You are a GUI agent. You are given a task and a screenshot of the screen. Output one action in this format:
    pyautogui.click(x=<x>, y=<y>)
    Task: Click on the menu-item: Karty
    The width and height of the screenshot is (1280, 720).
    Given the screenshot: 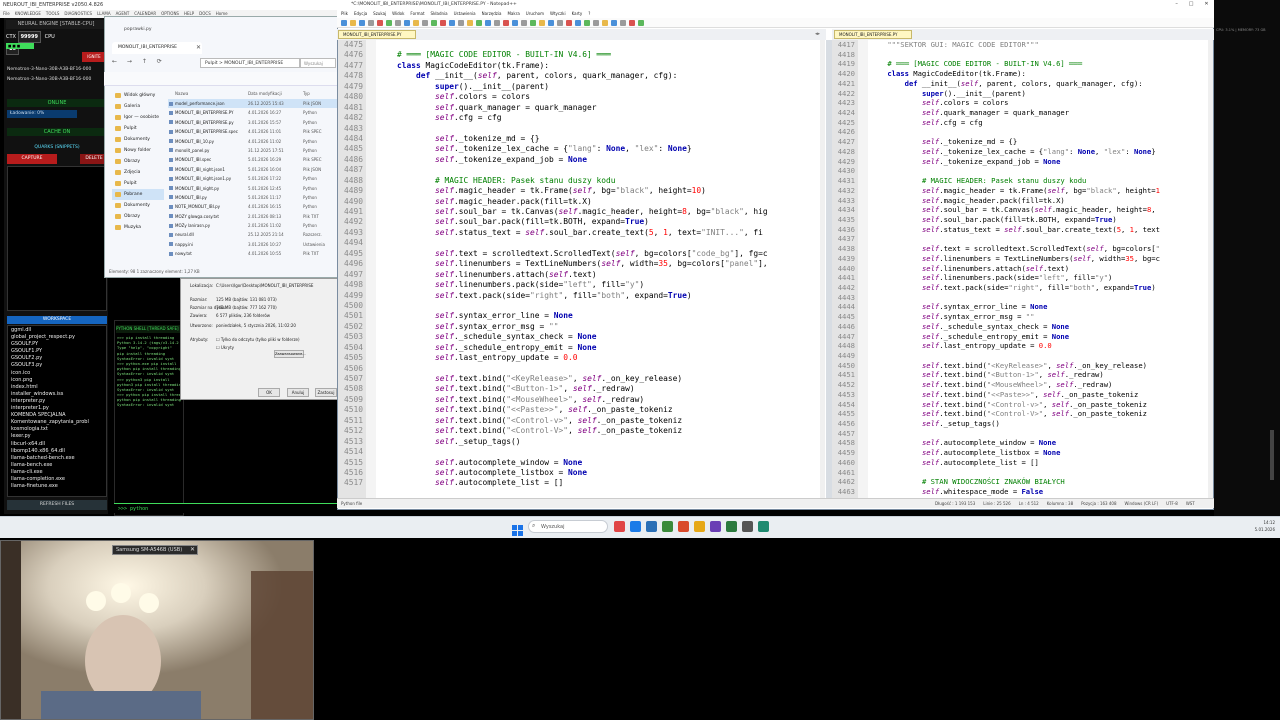 What is the action you would take?
    pyautogui.click(x=577, y=13)
    